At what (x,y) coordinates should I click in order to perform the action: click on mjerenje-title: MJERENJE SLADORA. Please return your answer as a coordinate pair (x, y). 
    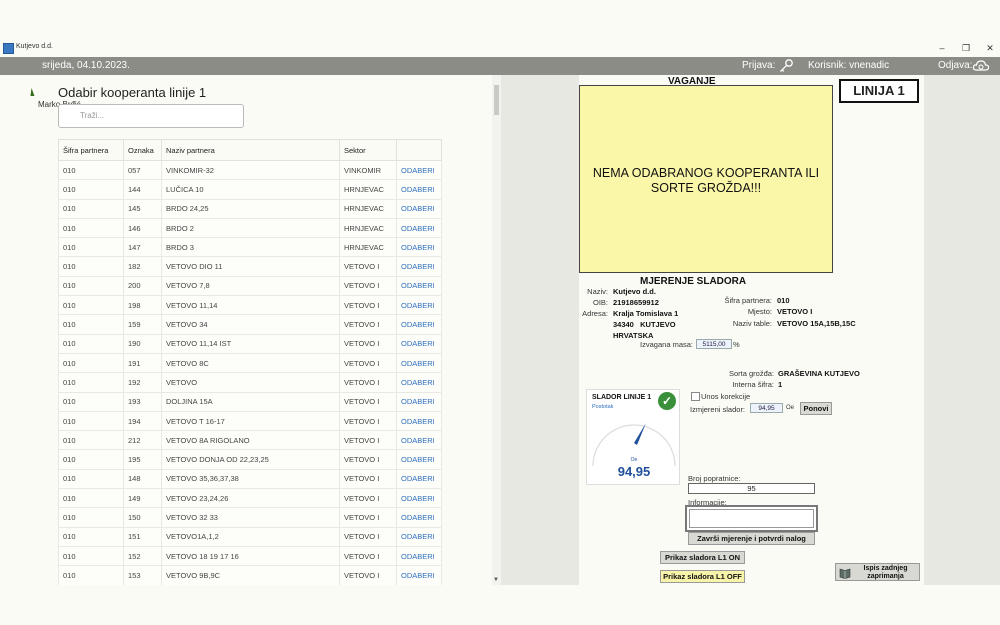
    Looking at the image, I should click on (693, 281).